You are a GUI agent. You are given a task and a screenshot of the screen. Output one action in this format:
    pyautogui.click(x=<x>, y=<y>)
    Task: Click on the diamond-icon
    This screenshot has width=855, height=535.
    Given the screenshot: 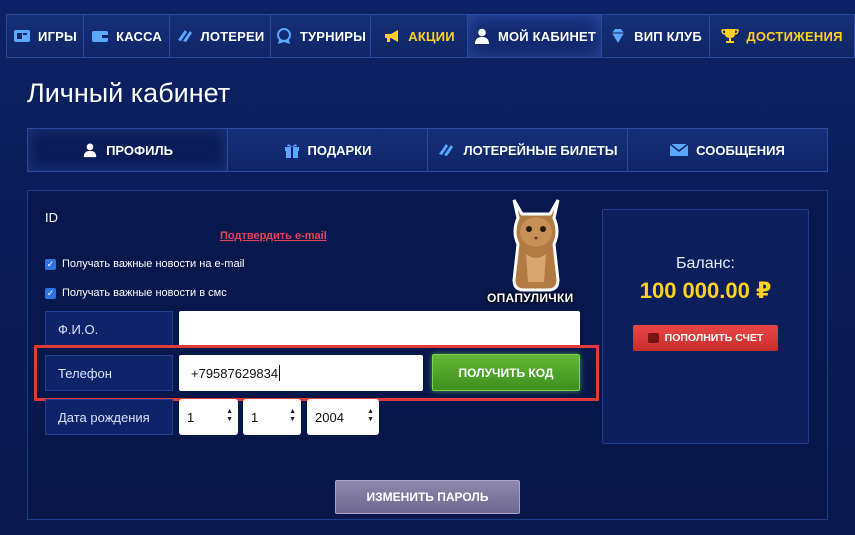 What is the action you would take?
    pyautogui.click(x=618, y=36)
    